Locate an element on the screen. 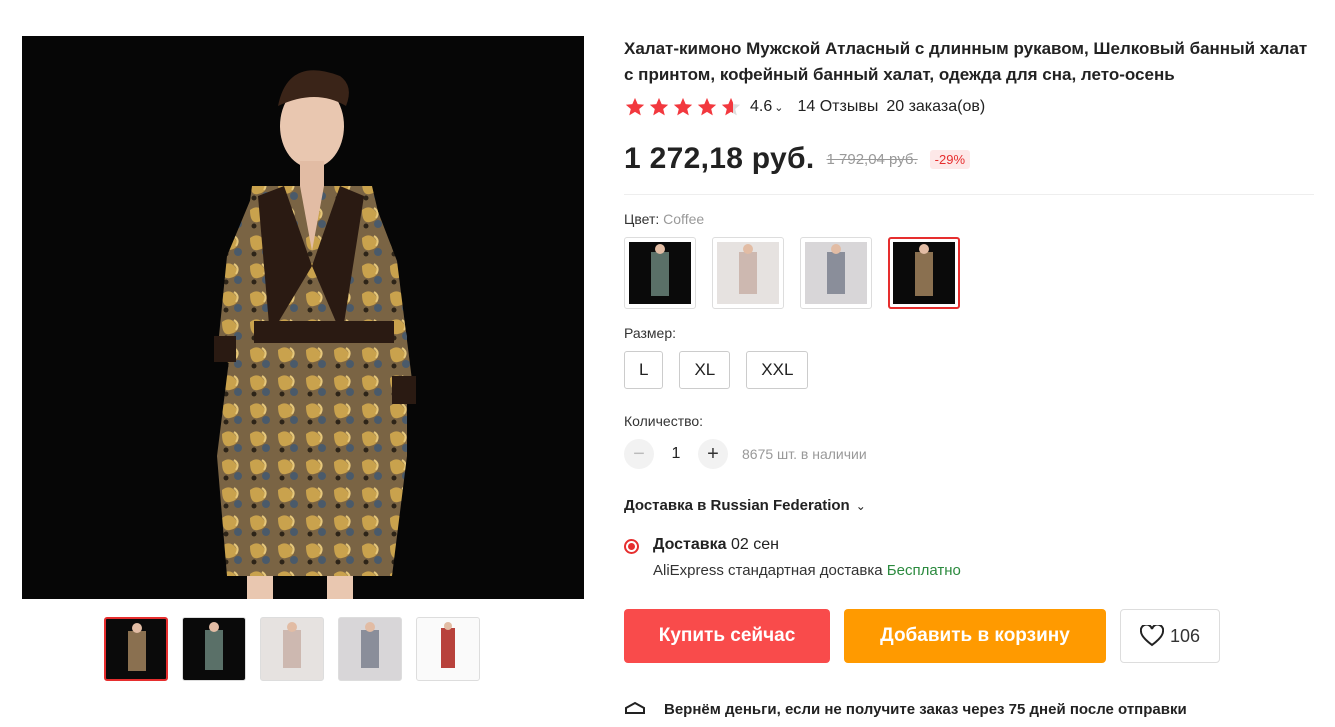  add-to-cart-button: Добавить в корзину is located at coordinates (975, 636).